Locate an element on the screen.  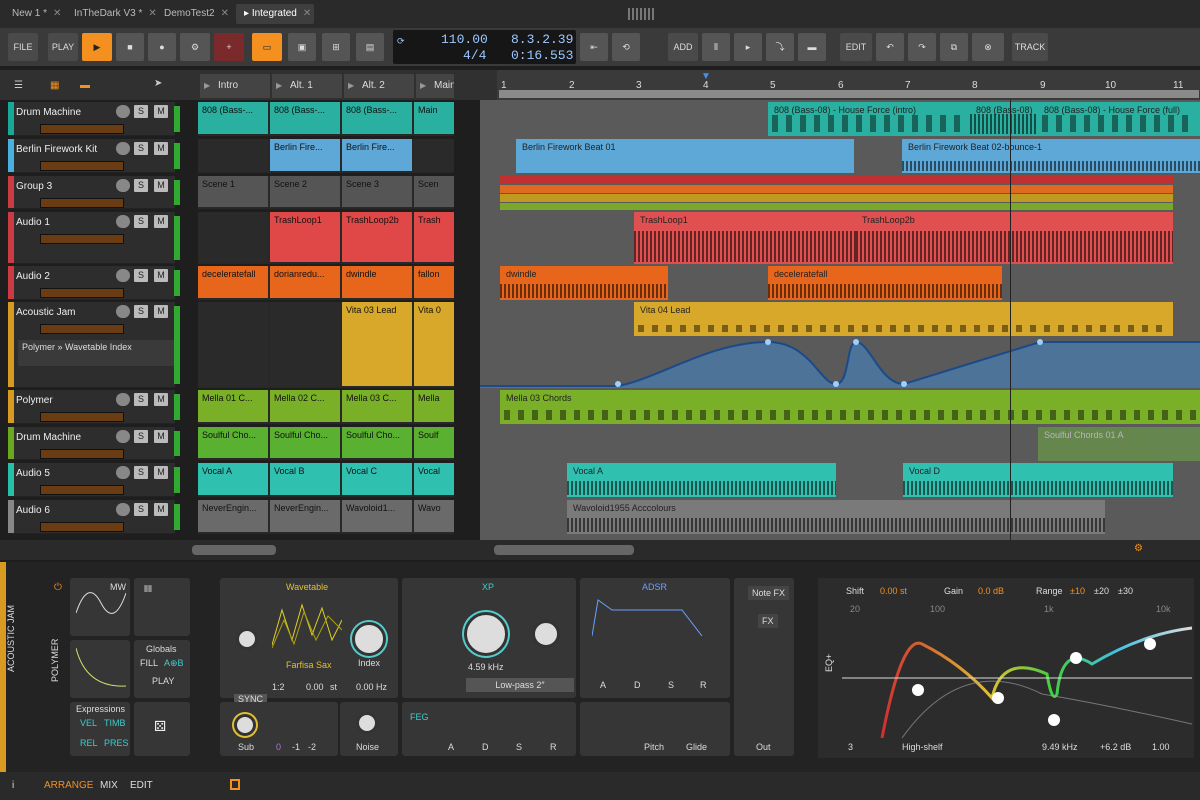
info-icon: i is located at coordinates (13, 785).